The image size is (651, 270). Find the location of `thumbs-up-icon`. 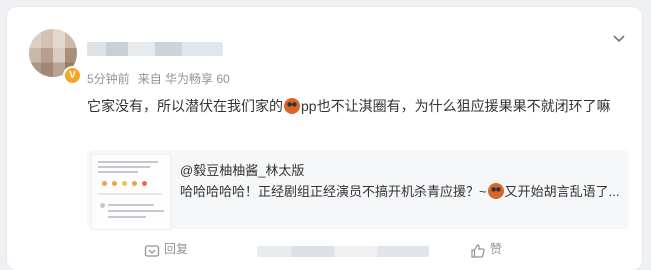

thumbs-up-icon is located at coordinates (478, 253).